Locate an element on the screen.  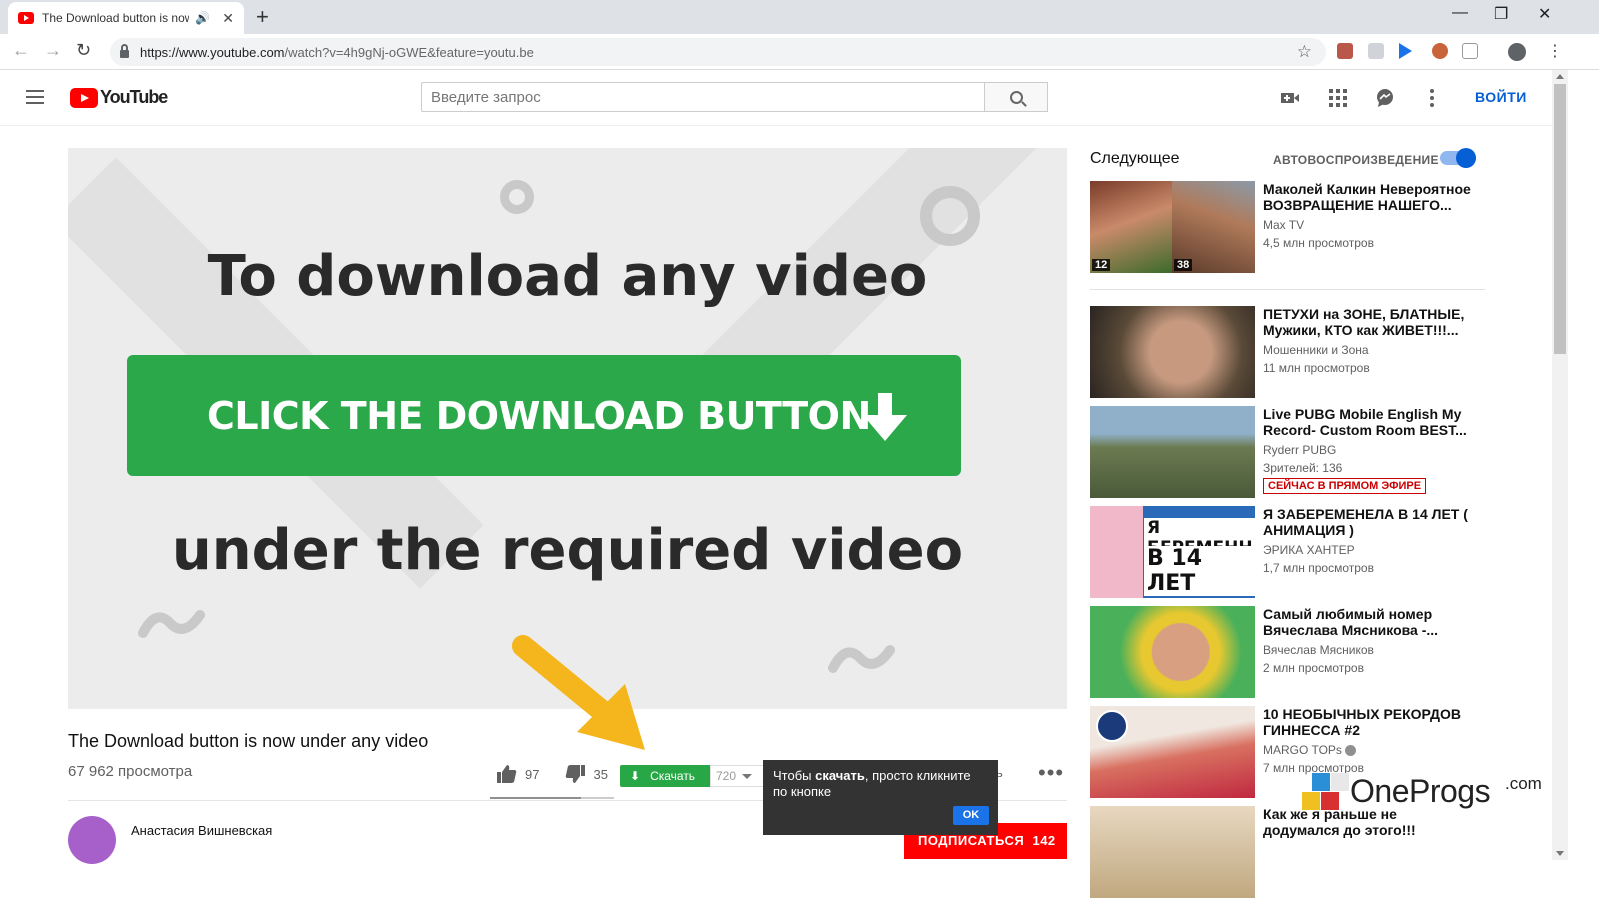
more-actions-icon: ••• is located at coordinates (1051, 773).